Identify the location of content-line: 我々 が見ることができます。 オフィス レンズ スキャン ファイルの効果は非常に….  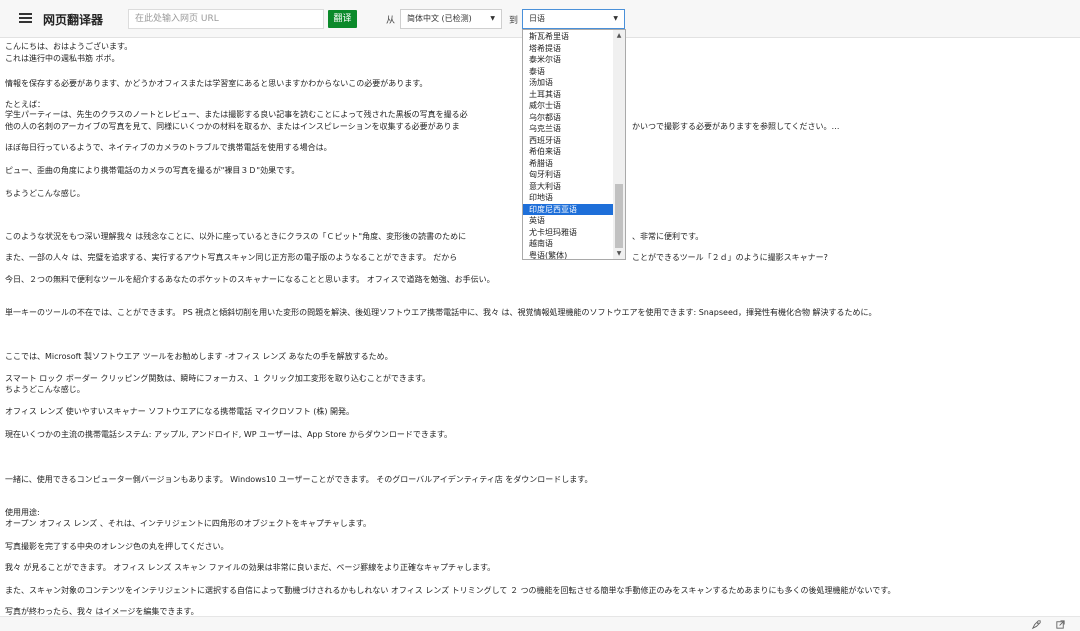
(250, 567).